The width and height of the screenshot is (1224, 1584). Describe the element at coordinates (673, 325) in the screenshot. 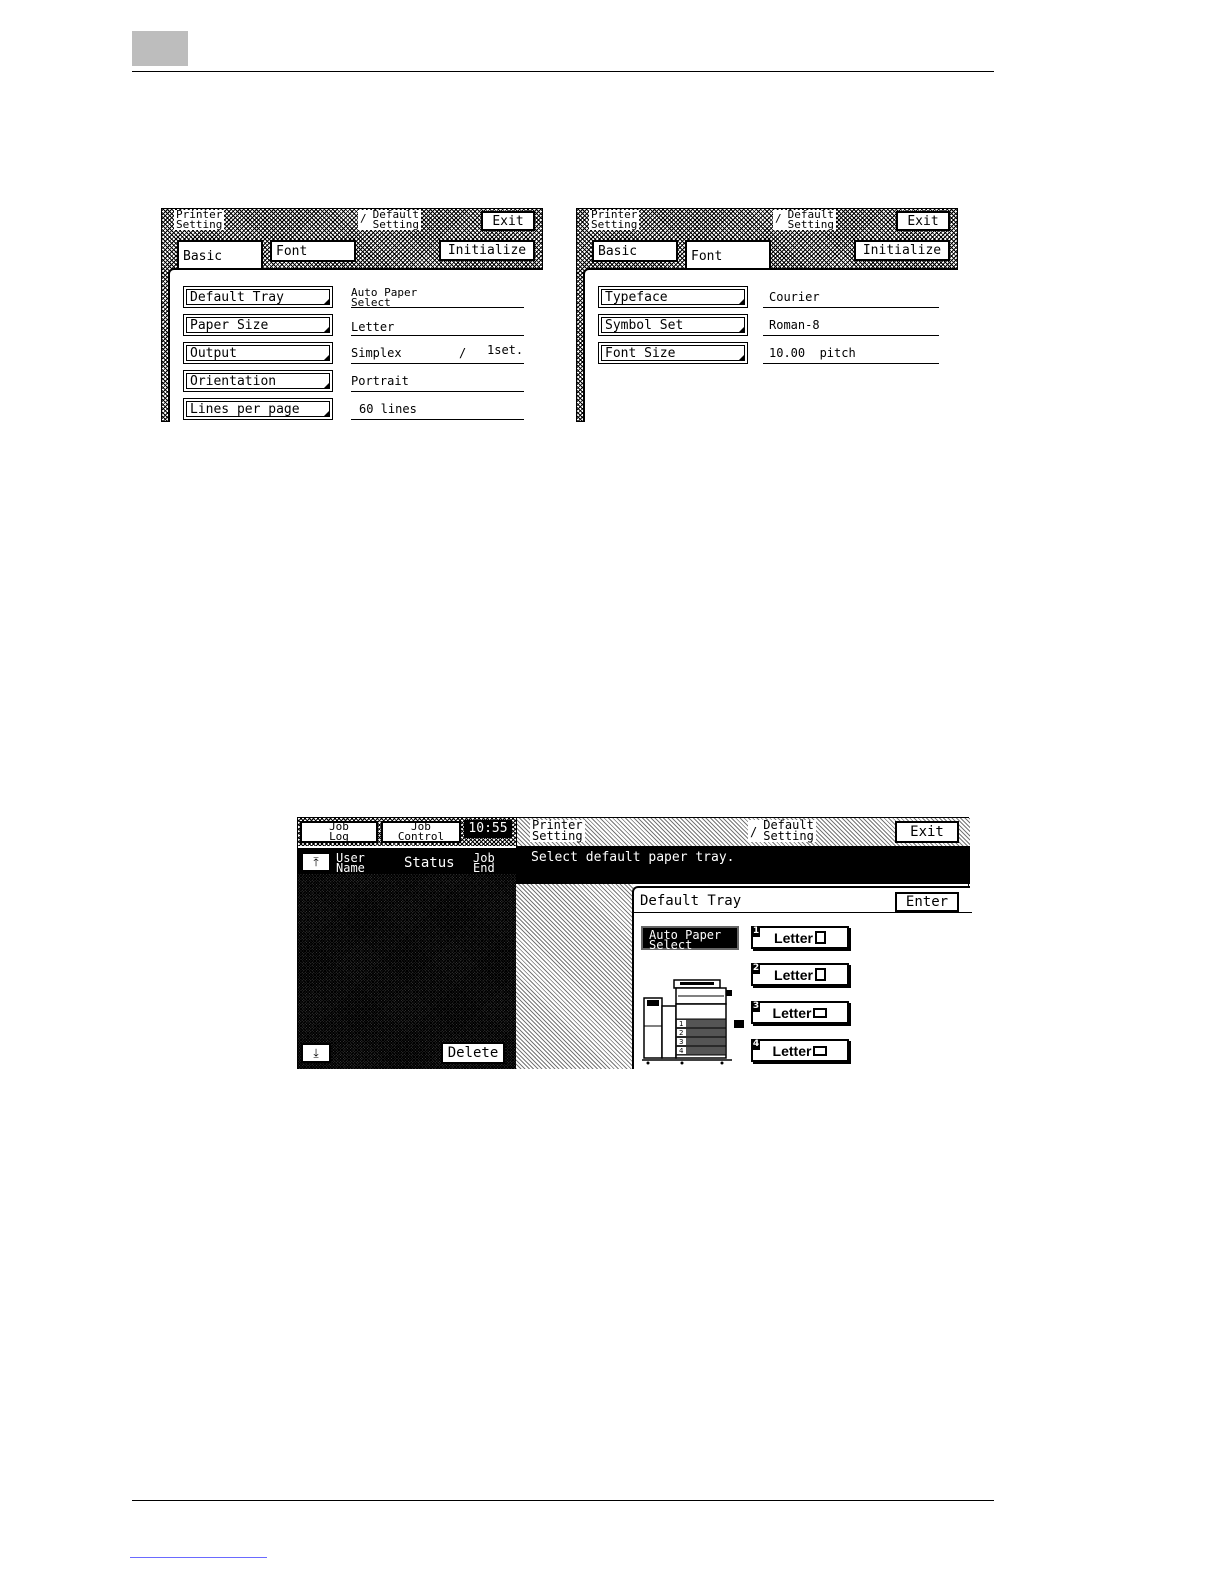

I see `symbol-set-button: Symbol Set` at that location.